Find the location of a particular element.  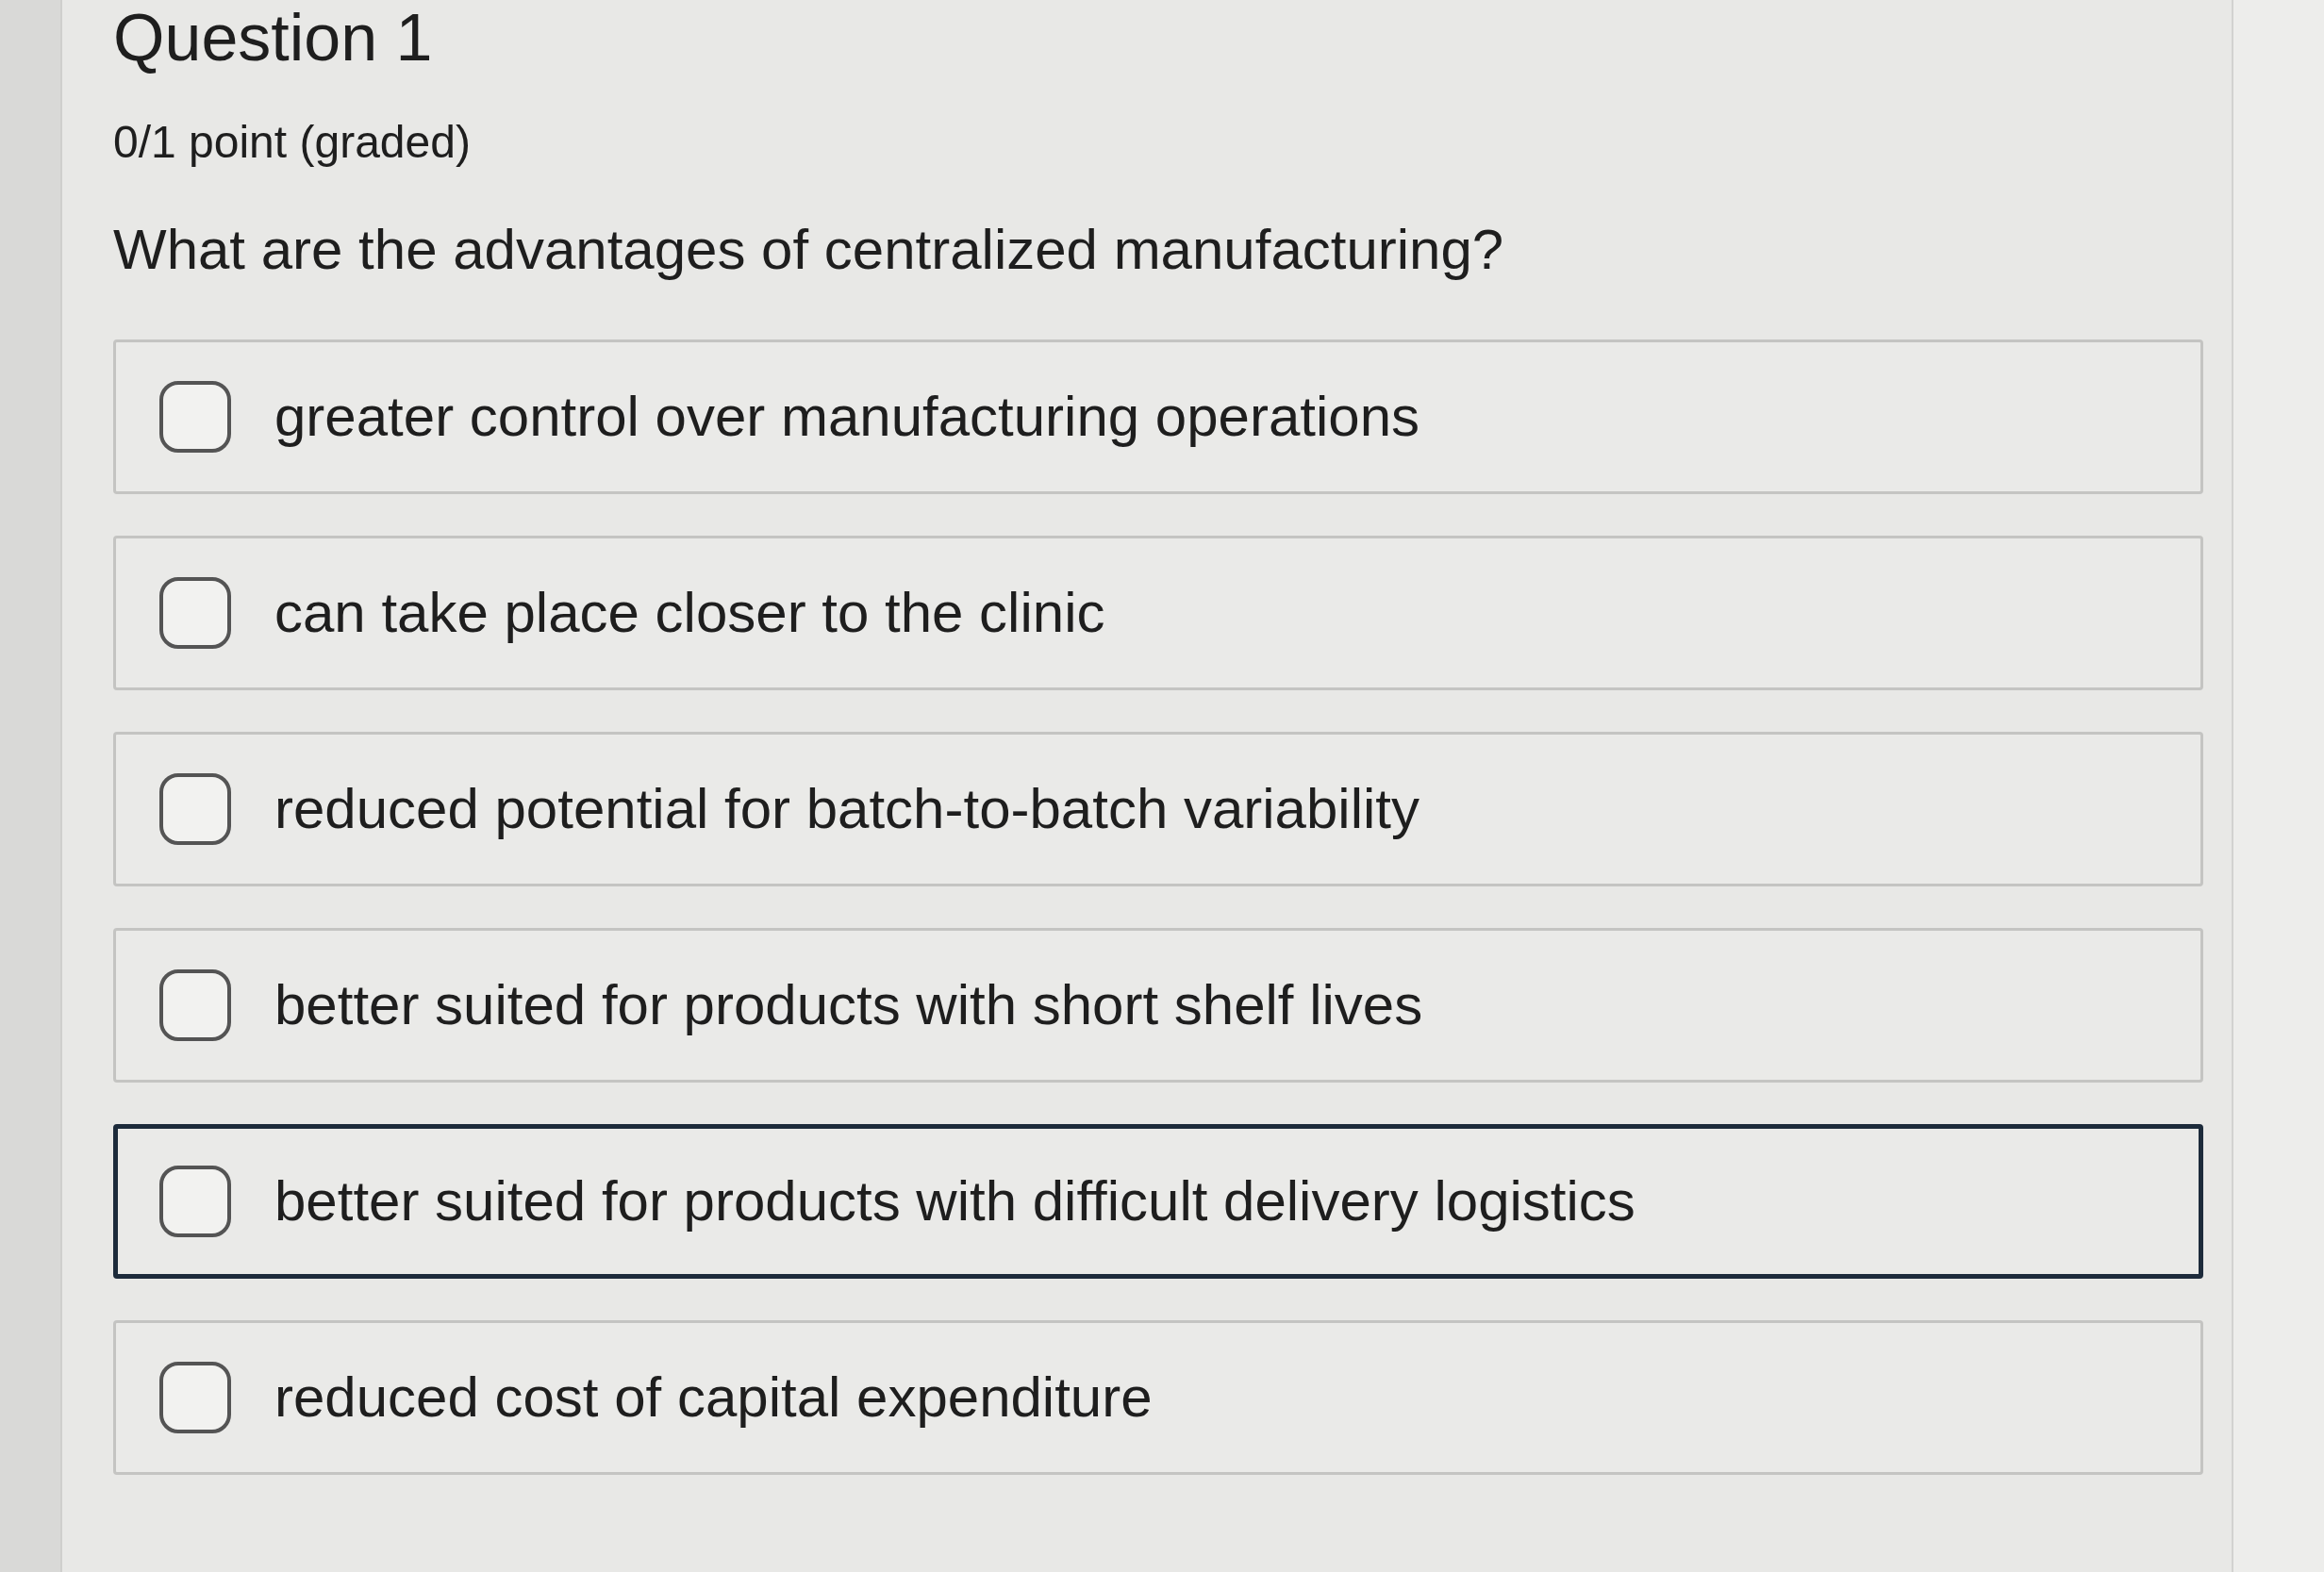

option-label: better suited for products with short shelf lives is located at coordinates (849, 1005).